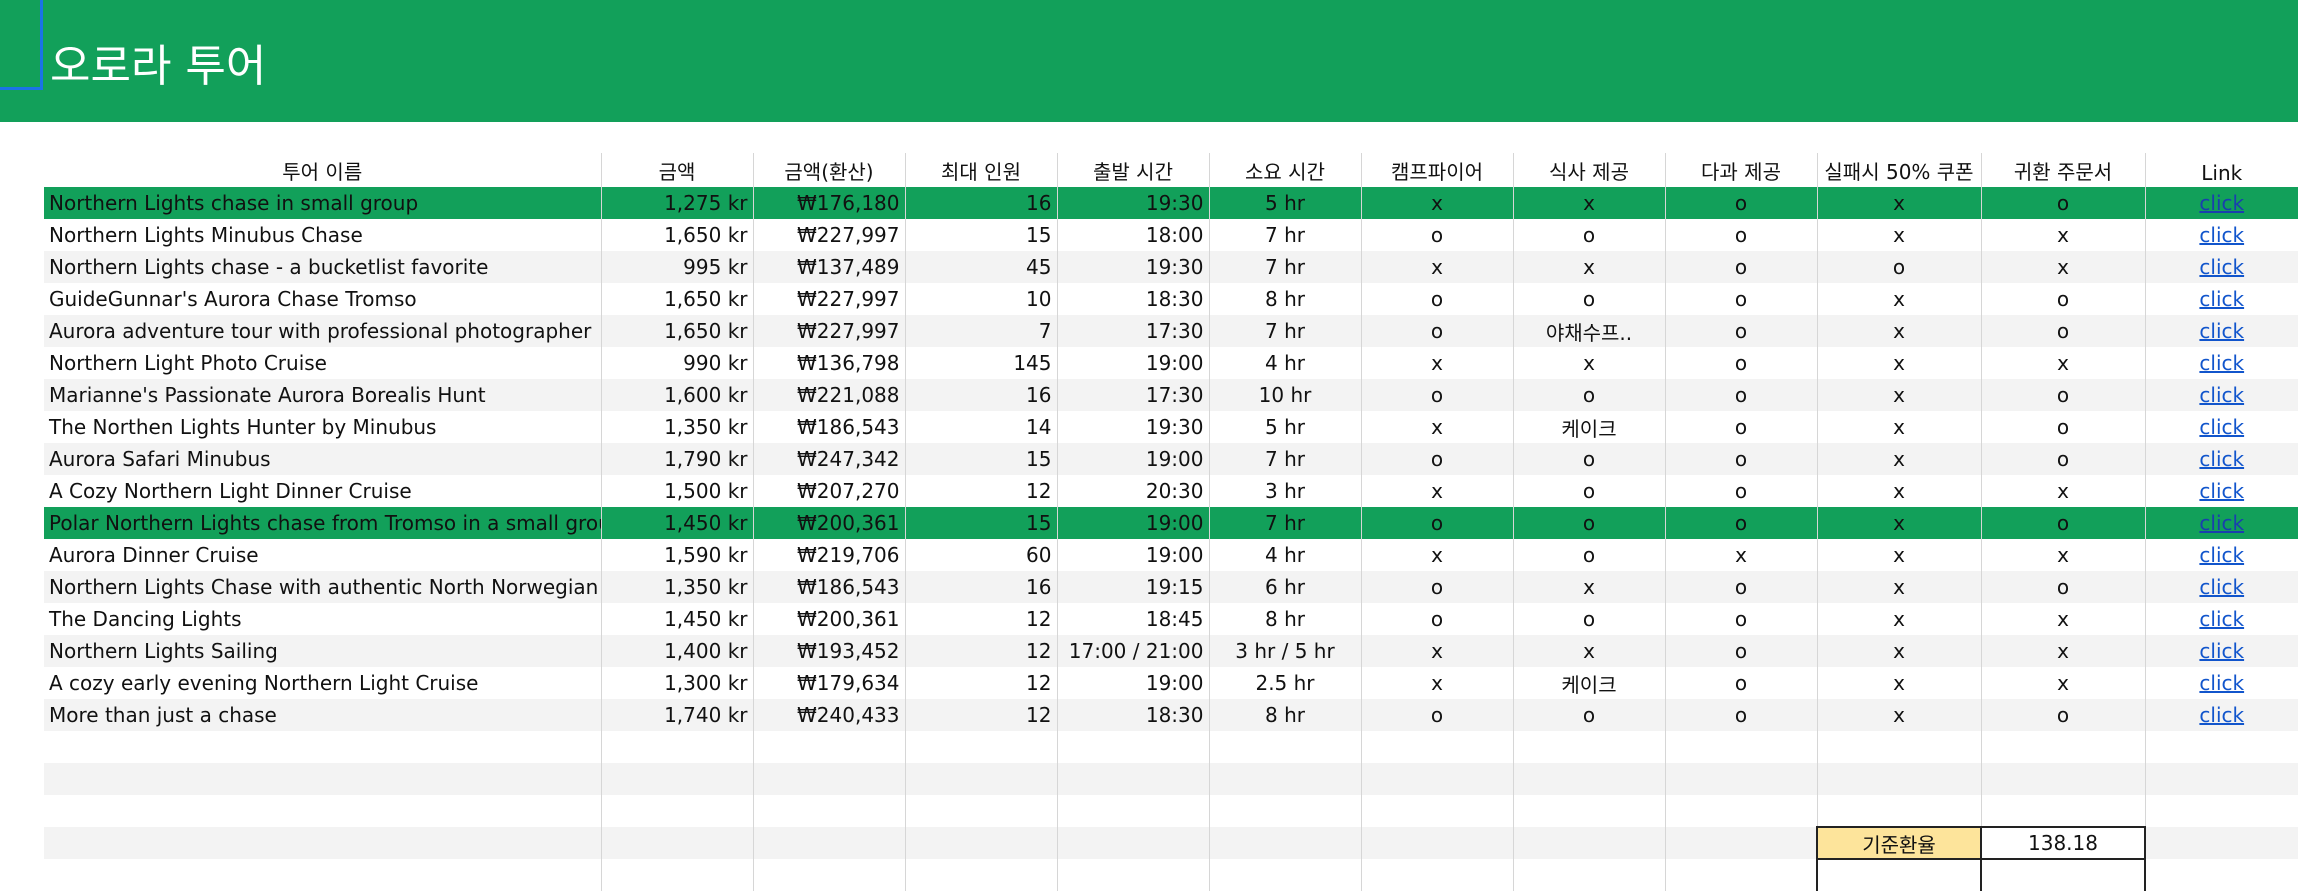 The image size is (2298, 891). What do you see at coordinates (1284, 491) in the screenshot?
I see `cell-duration: 3 hr` at bounding box center [1284, 491].